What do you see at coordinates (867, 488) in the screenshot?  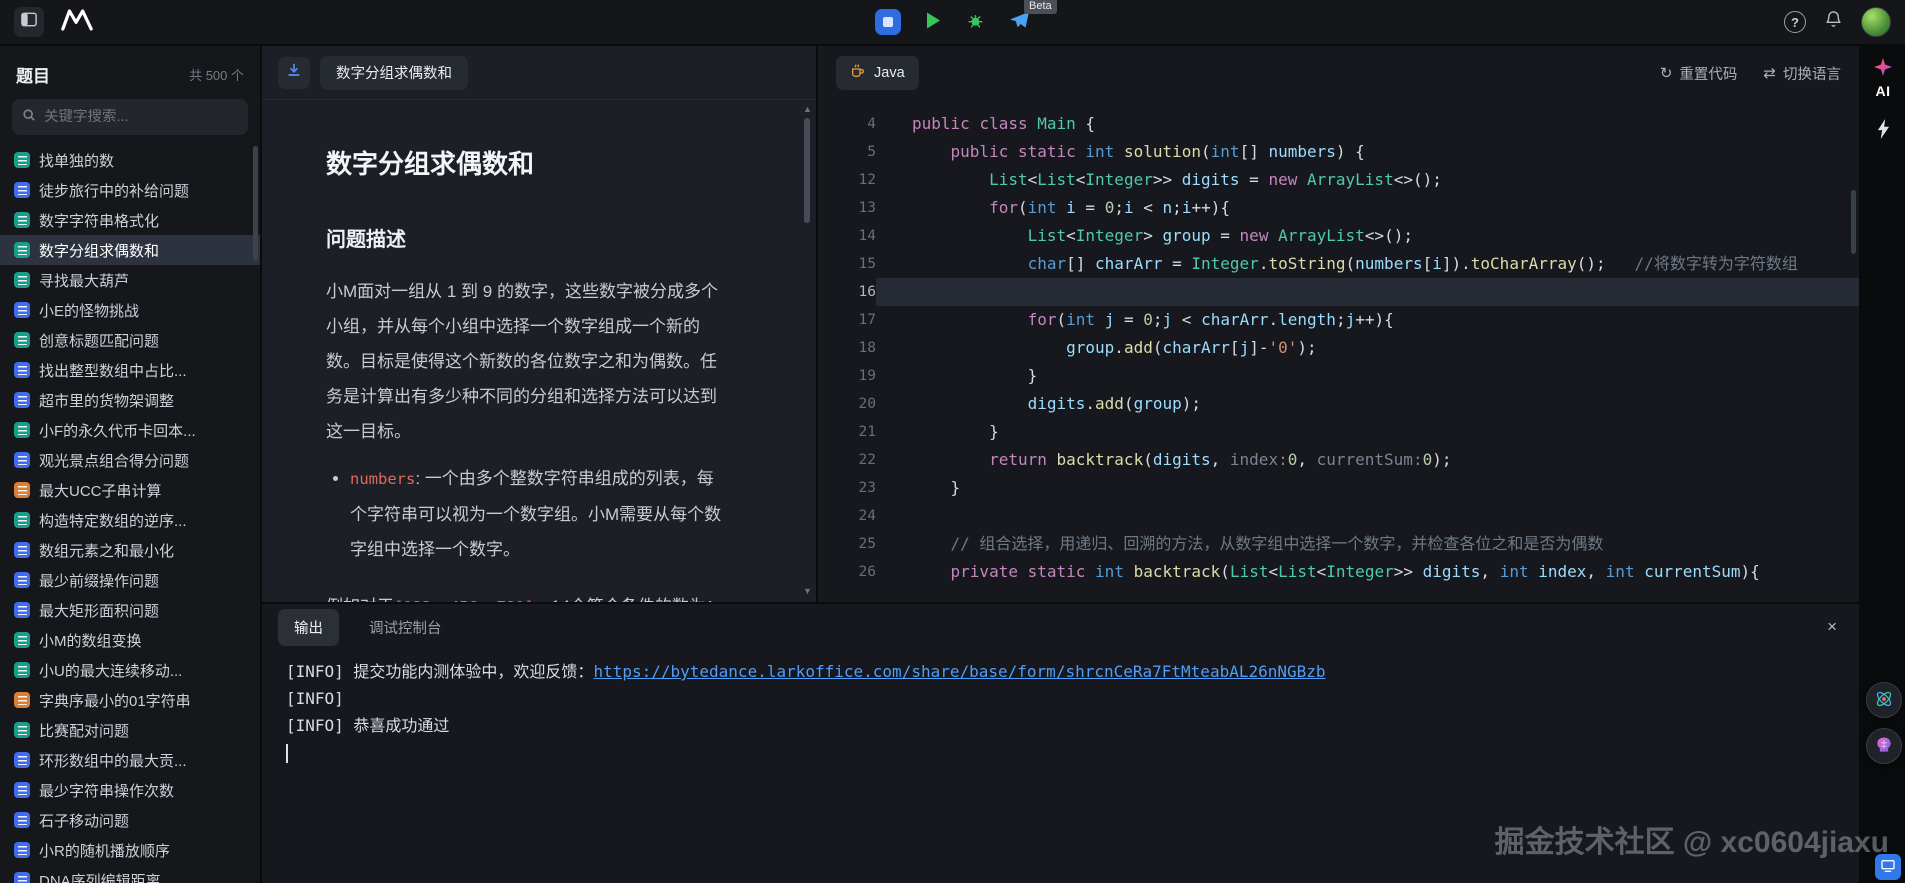 I see `line-number: 23` at bounding box center [867, 488].